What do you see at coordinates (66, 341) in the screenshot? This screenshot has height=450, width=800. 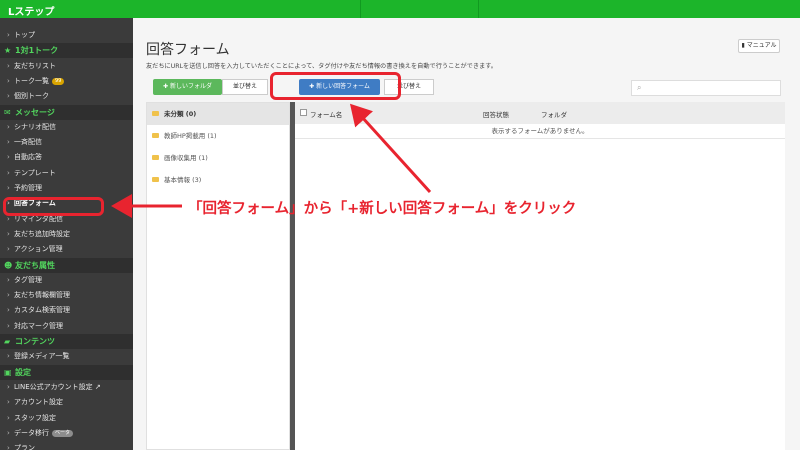 I see `sidebar-section: ▰ コンテンツ` at bounding box center [66, 341].